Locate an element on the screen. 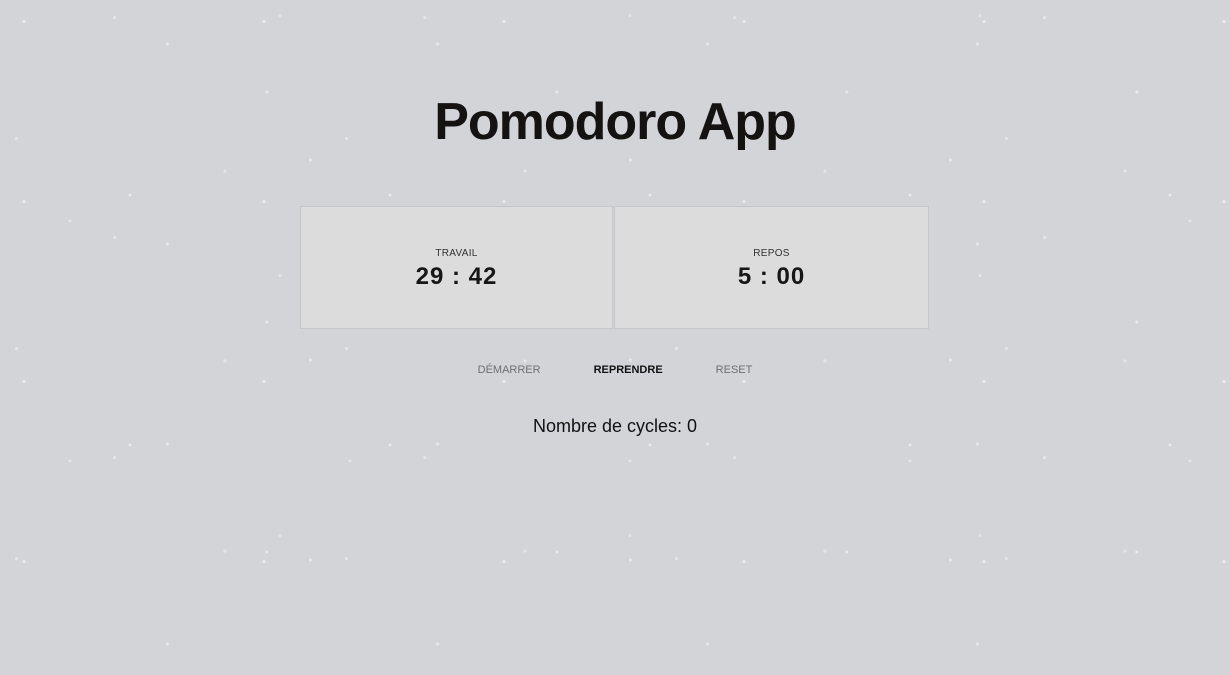 This screenshot has height=675, width=1230. work-timer-label: TRAVAIL is located at coordinates (456, 253).